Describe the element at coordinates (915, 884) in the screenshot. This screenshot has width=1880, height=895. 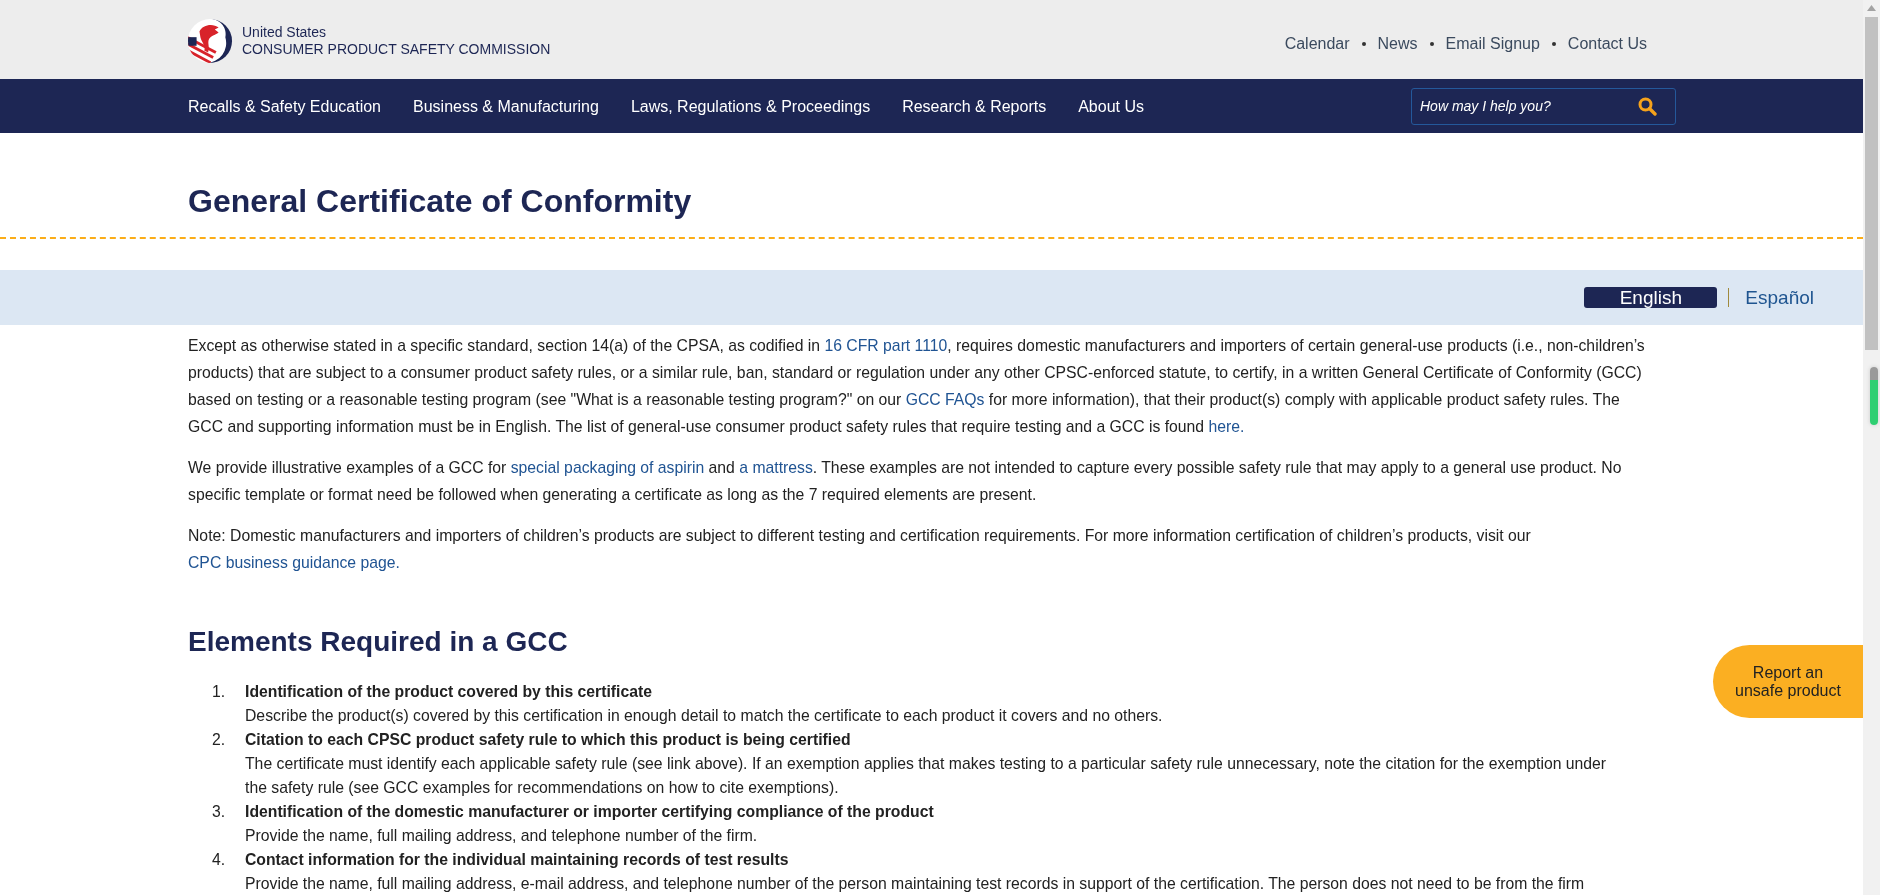
I see `element-description: Provide the name, full mailing address, e-mail address, and telephone number of the person maintaining test records in support of the certification. The person does not need to be from the firm` at that location.